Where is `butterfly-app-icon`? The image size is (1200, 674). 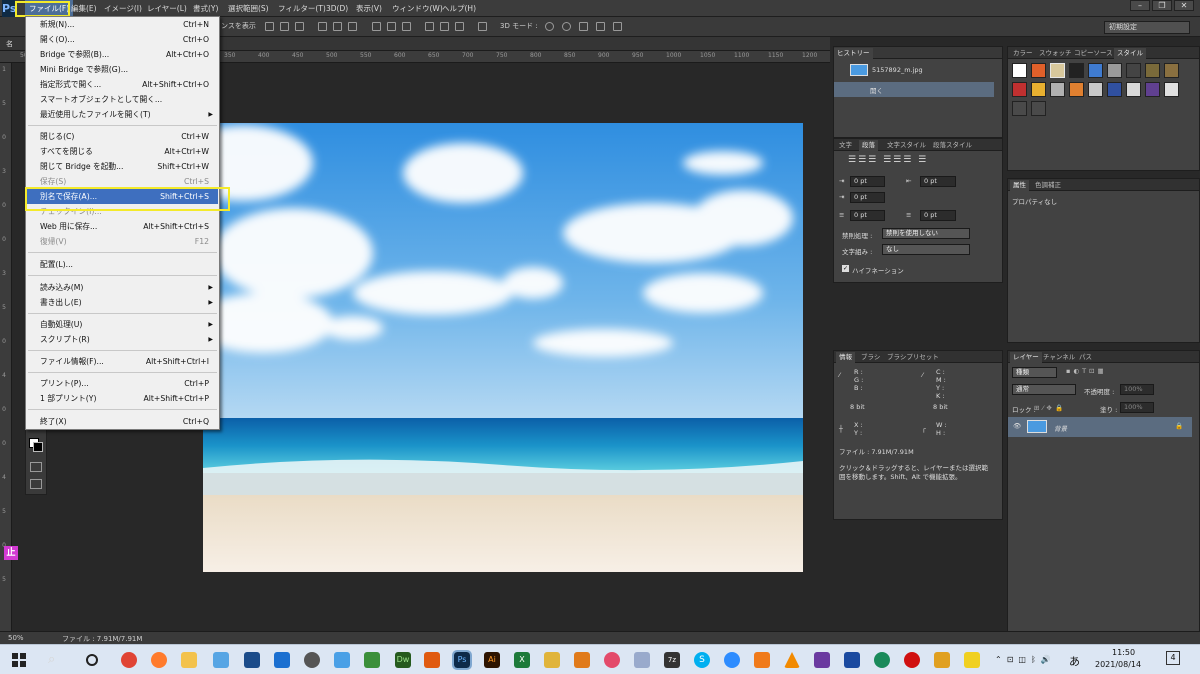 butterfly-app-icon is located at coordinates (582, 660).